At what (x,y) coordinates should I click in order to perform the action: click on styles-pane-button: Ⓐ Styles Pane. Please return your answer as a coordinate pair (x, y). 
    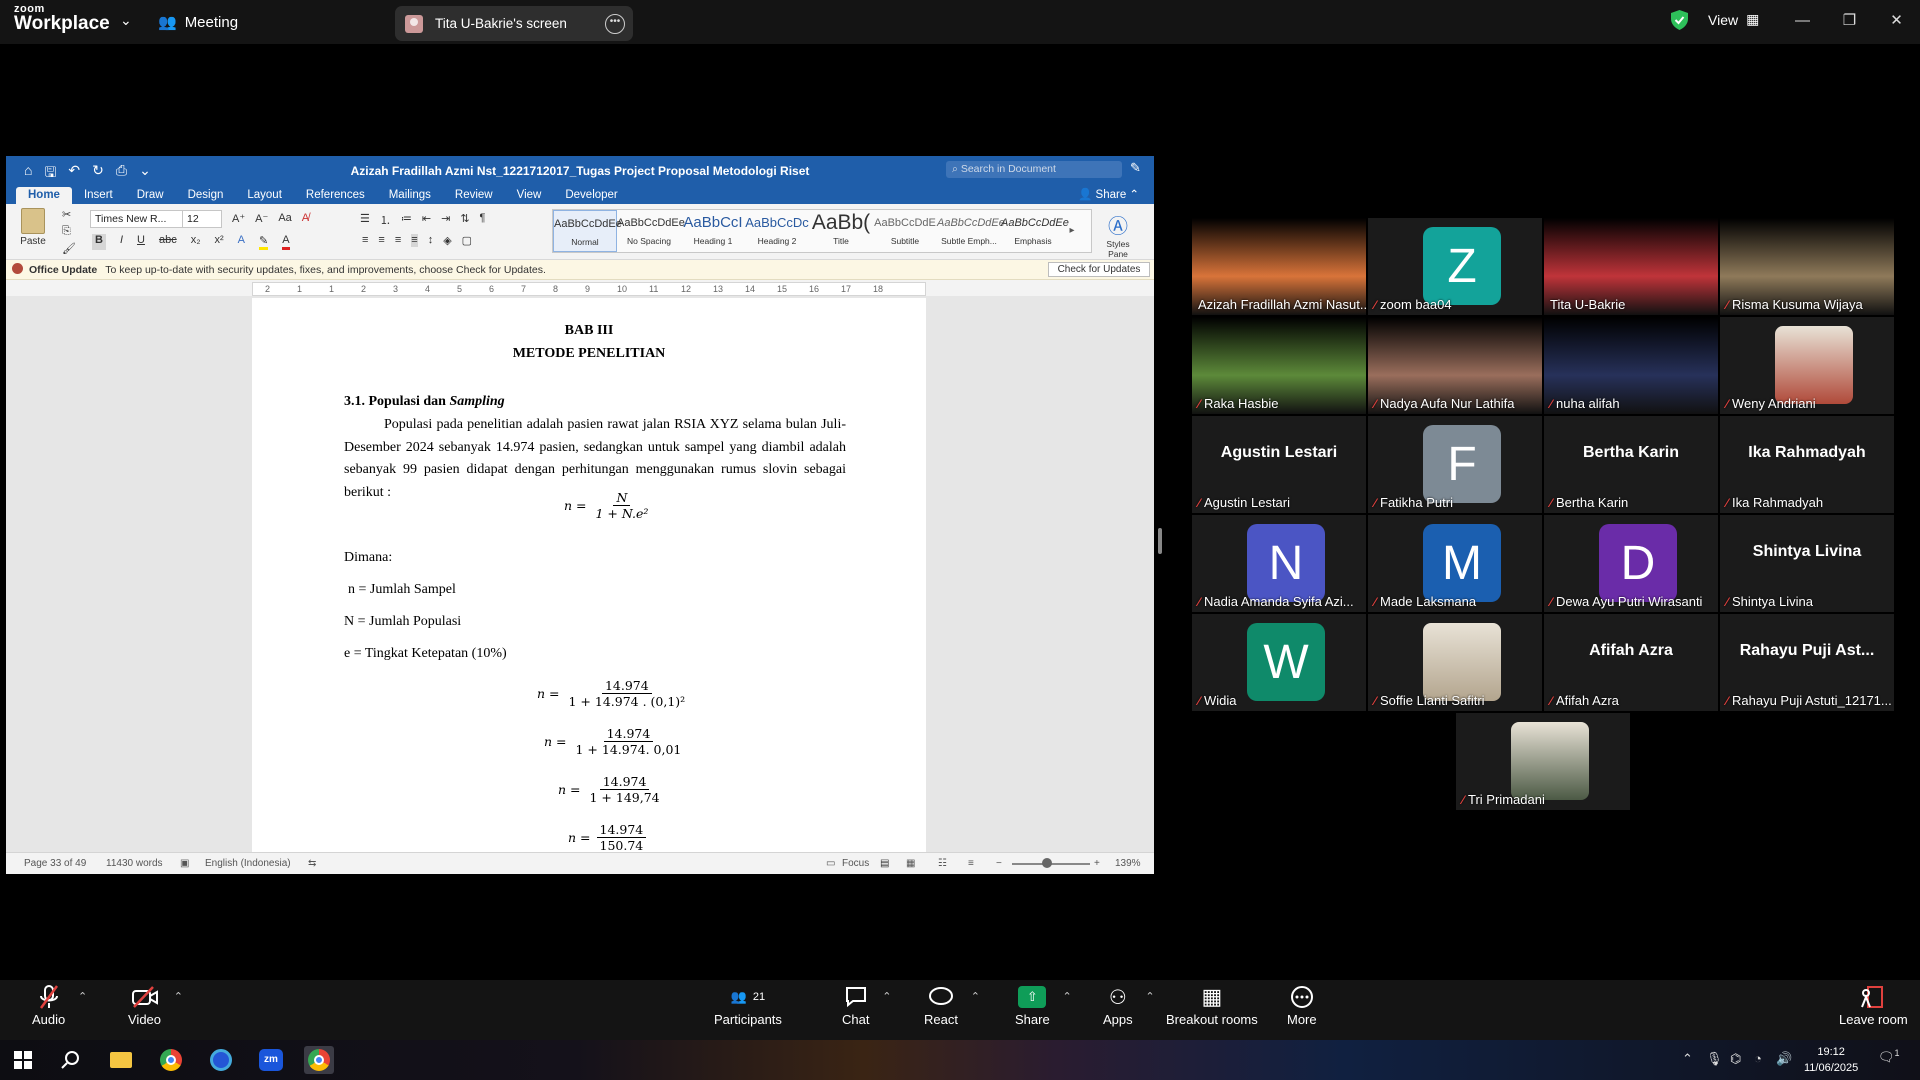
    Looking at the image, I should click on (1118, 234).